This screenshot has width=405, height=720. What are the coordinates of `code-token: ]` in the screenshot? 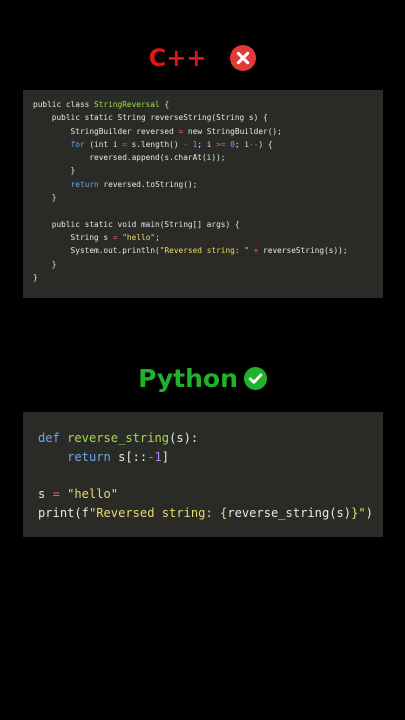 It's located at (165, 456).